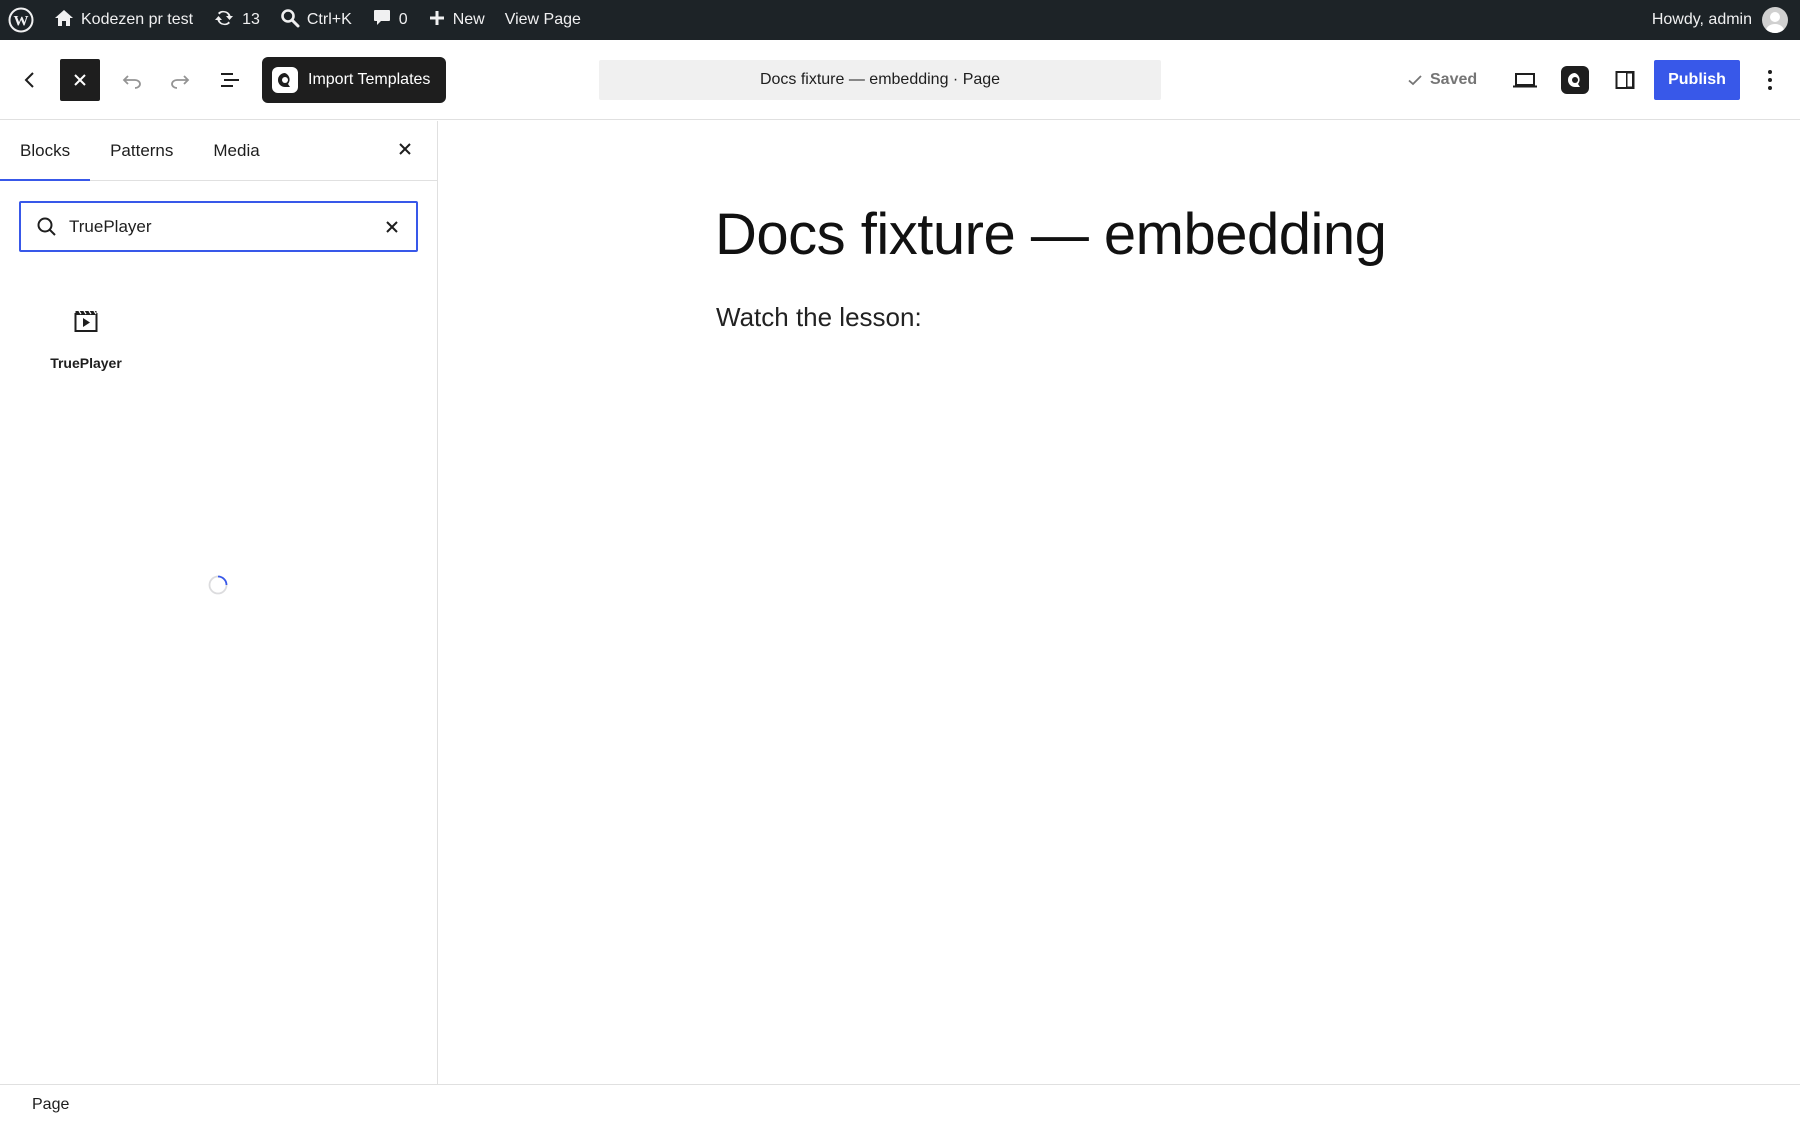 The width and height of the screenshot is (1800, 1125). I want to click on import-templates-button: Import Templates, so click(354, 80).